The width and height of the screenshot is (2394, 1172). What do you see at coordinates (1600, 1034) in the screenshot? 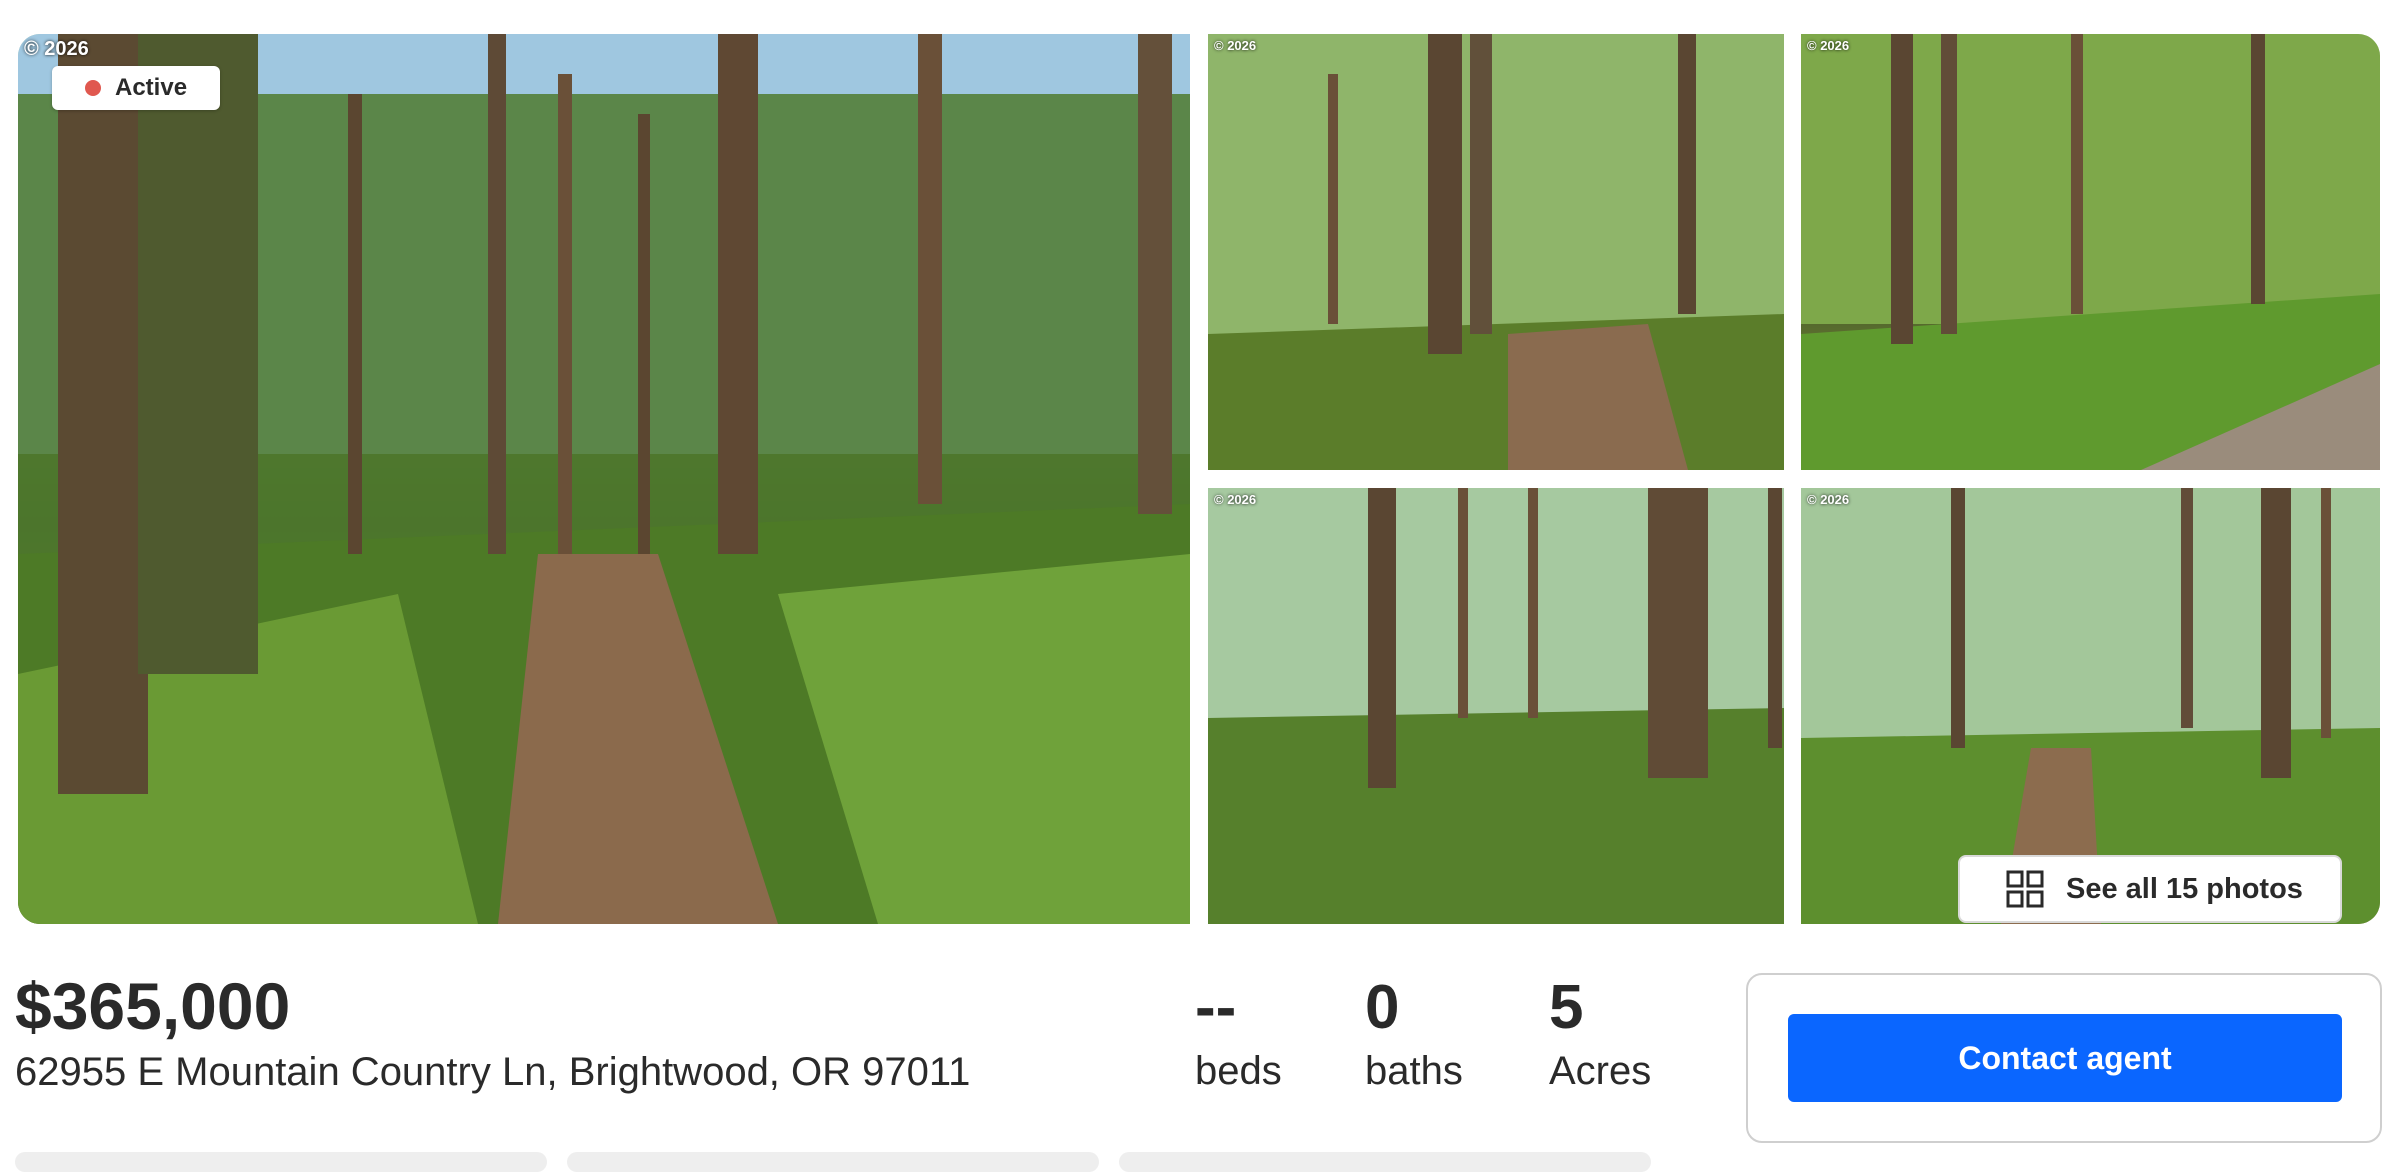
I see `stat-acres: 5 Acres` at bounding box center [1600, 1034].